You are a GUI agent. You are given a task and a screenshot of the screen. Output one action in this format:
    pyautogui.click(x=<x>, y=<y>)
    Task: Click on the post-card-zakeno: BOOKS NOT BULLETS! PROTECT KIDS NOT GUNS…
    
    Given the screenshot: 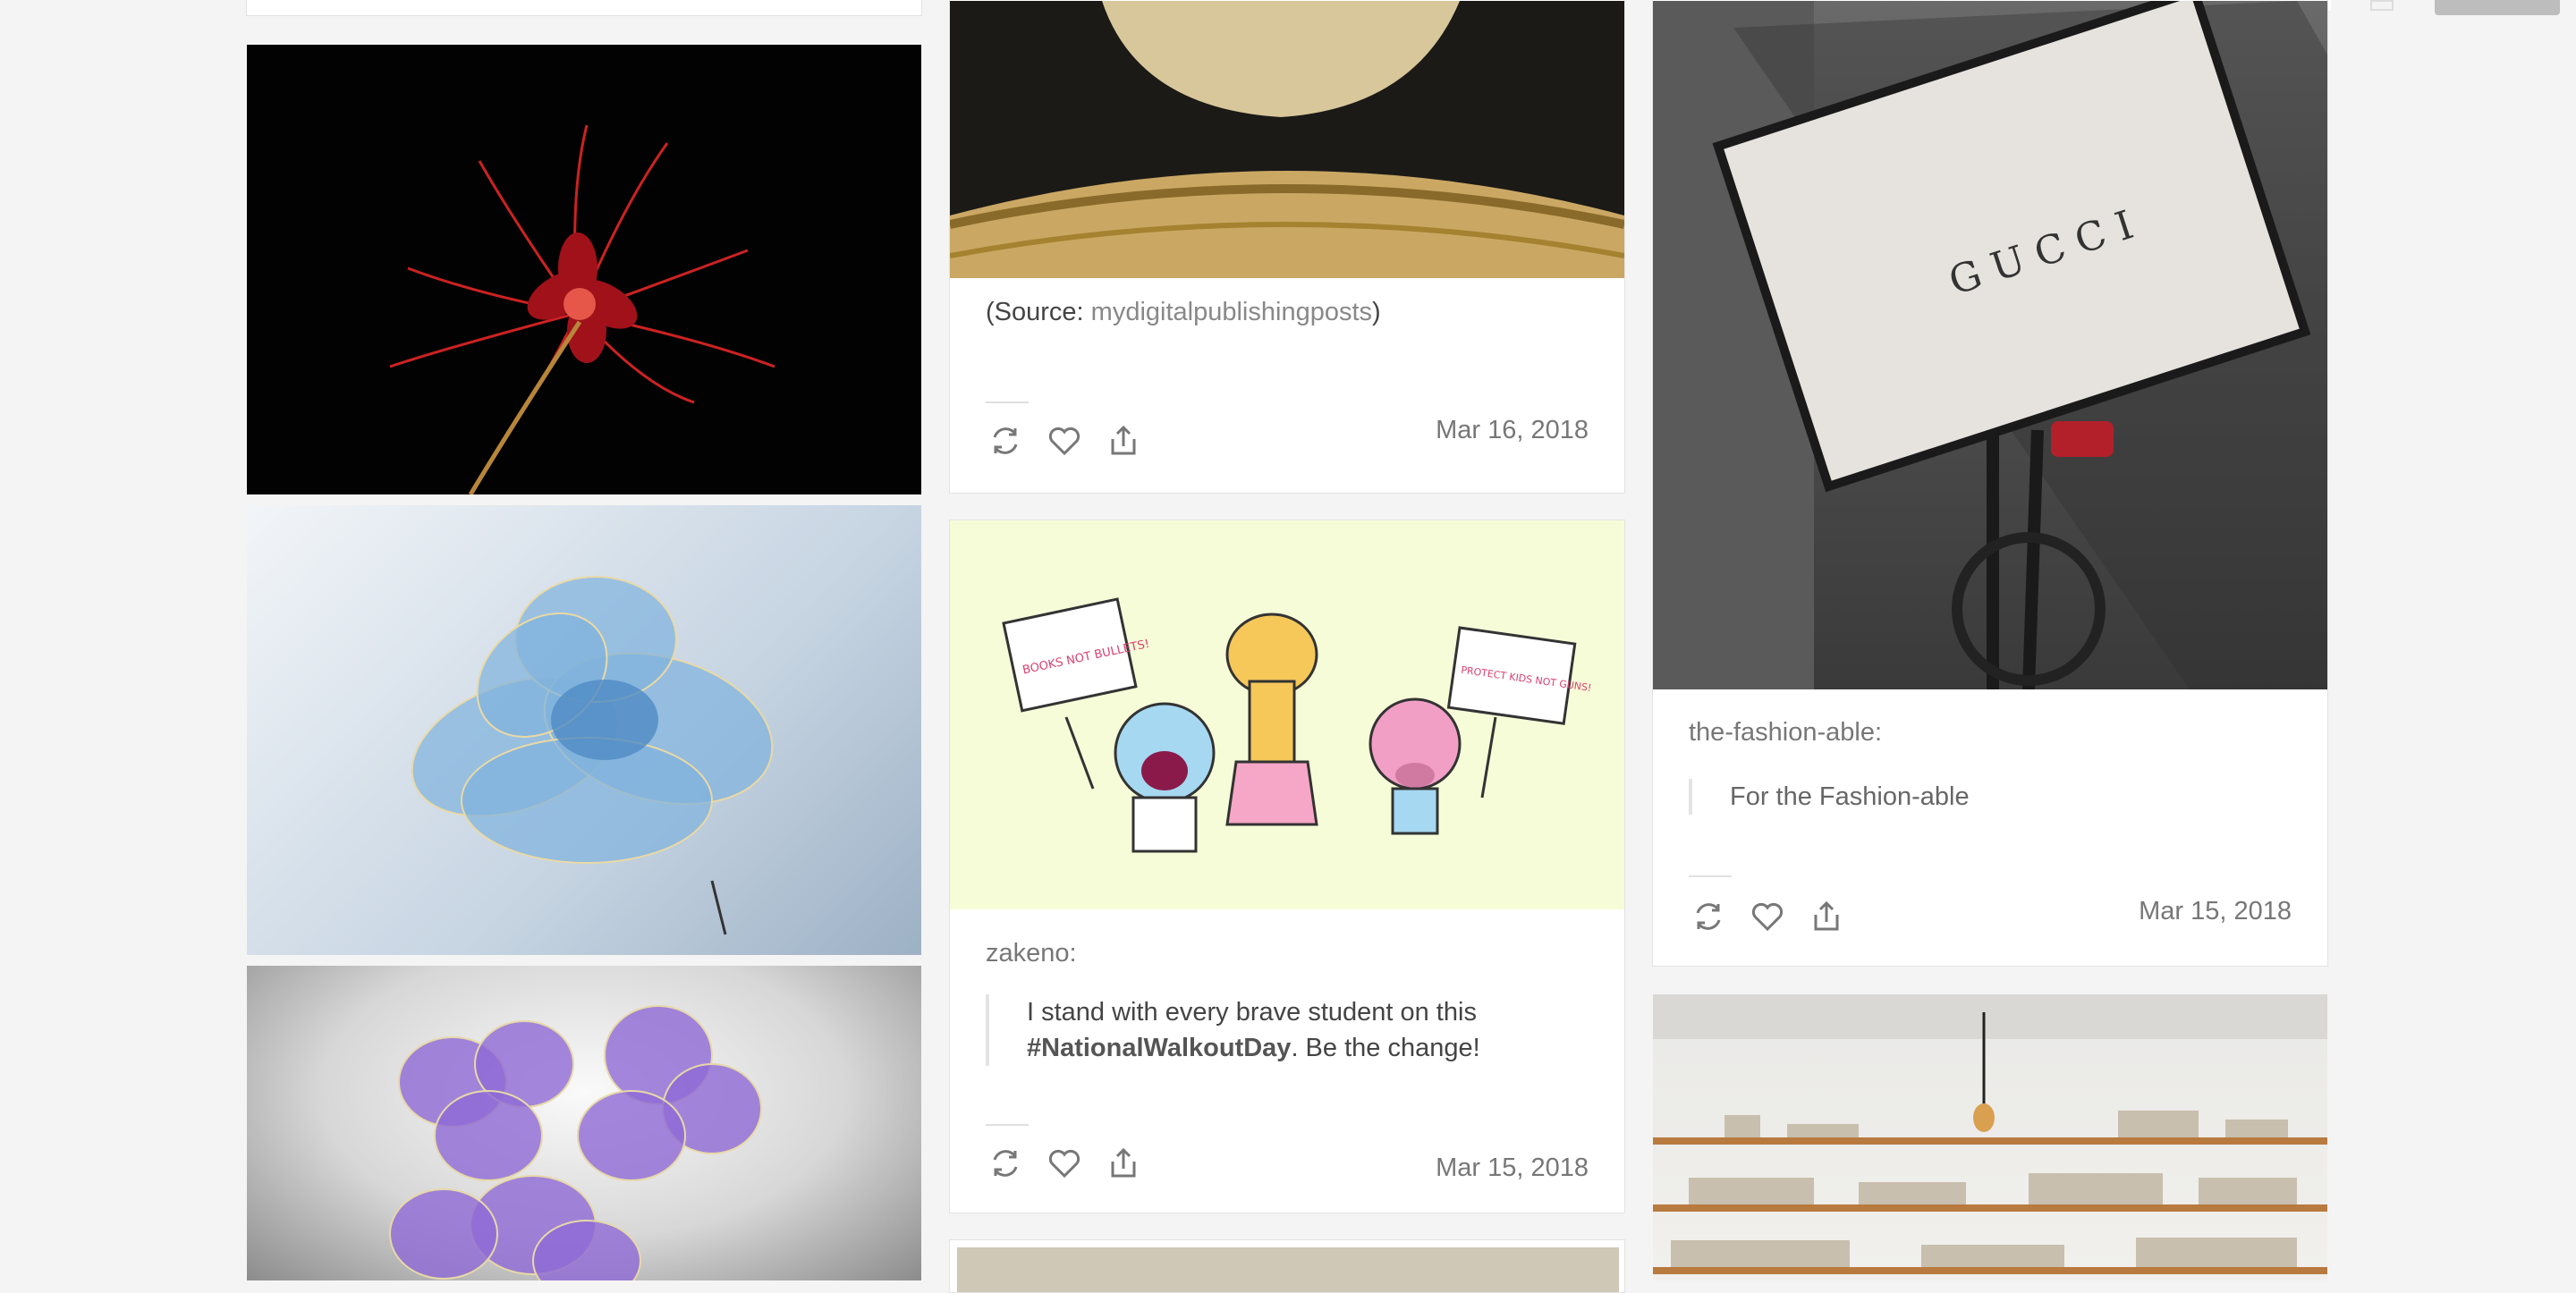 What is the action you would take?
    pyautogui.click(x=1287, y=867)
    